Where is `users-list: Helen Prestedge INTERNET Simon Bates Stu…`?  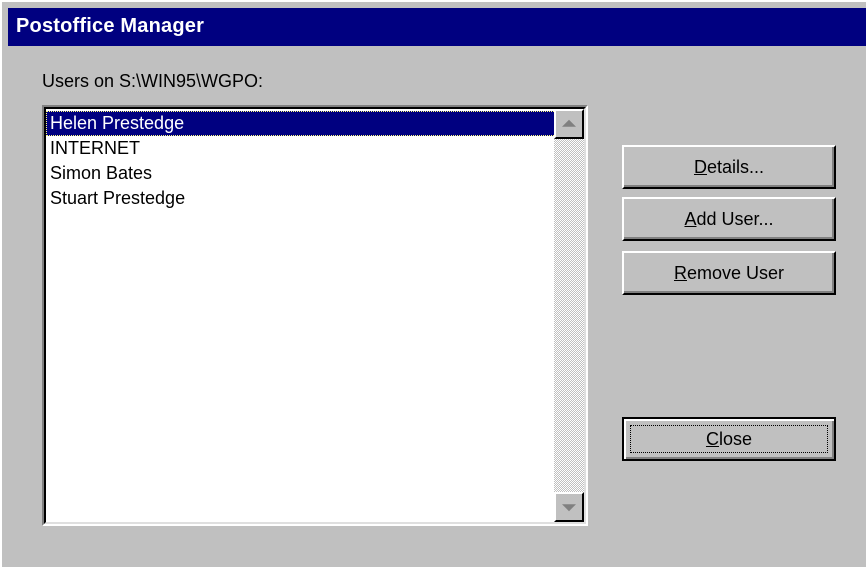
users-list: Helen Prestedge INTERNET Simon Bates Stu… is located at coordinates (302, 161).